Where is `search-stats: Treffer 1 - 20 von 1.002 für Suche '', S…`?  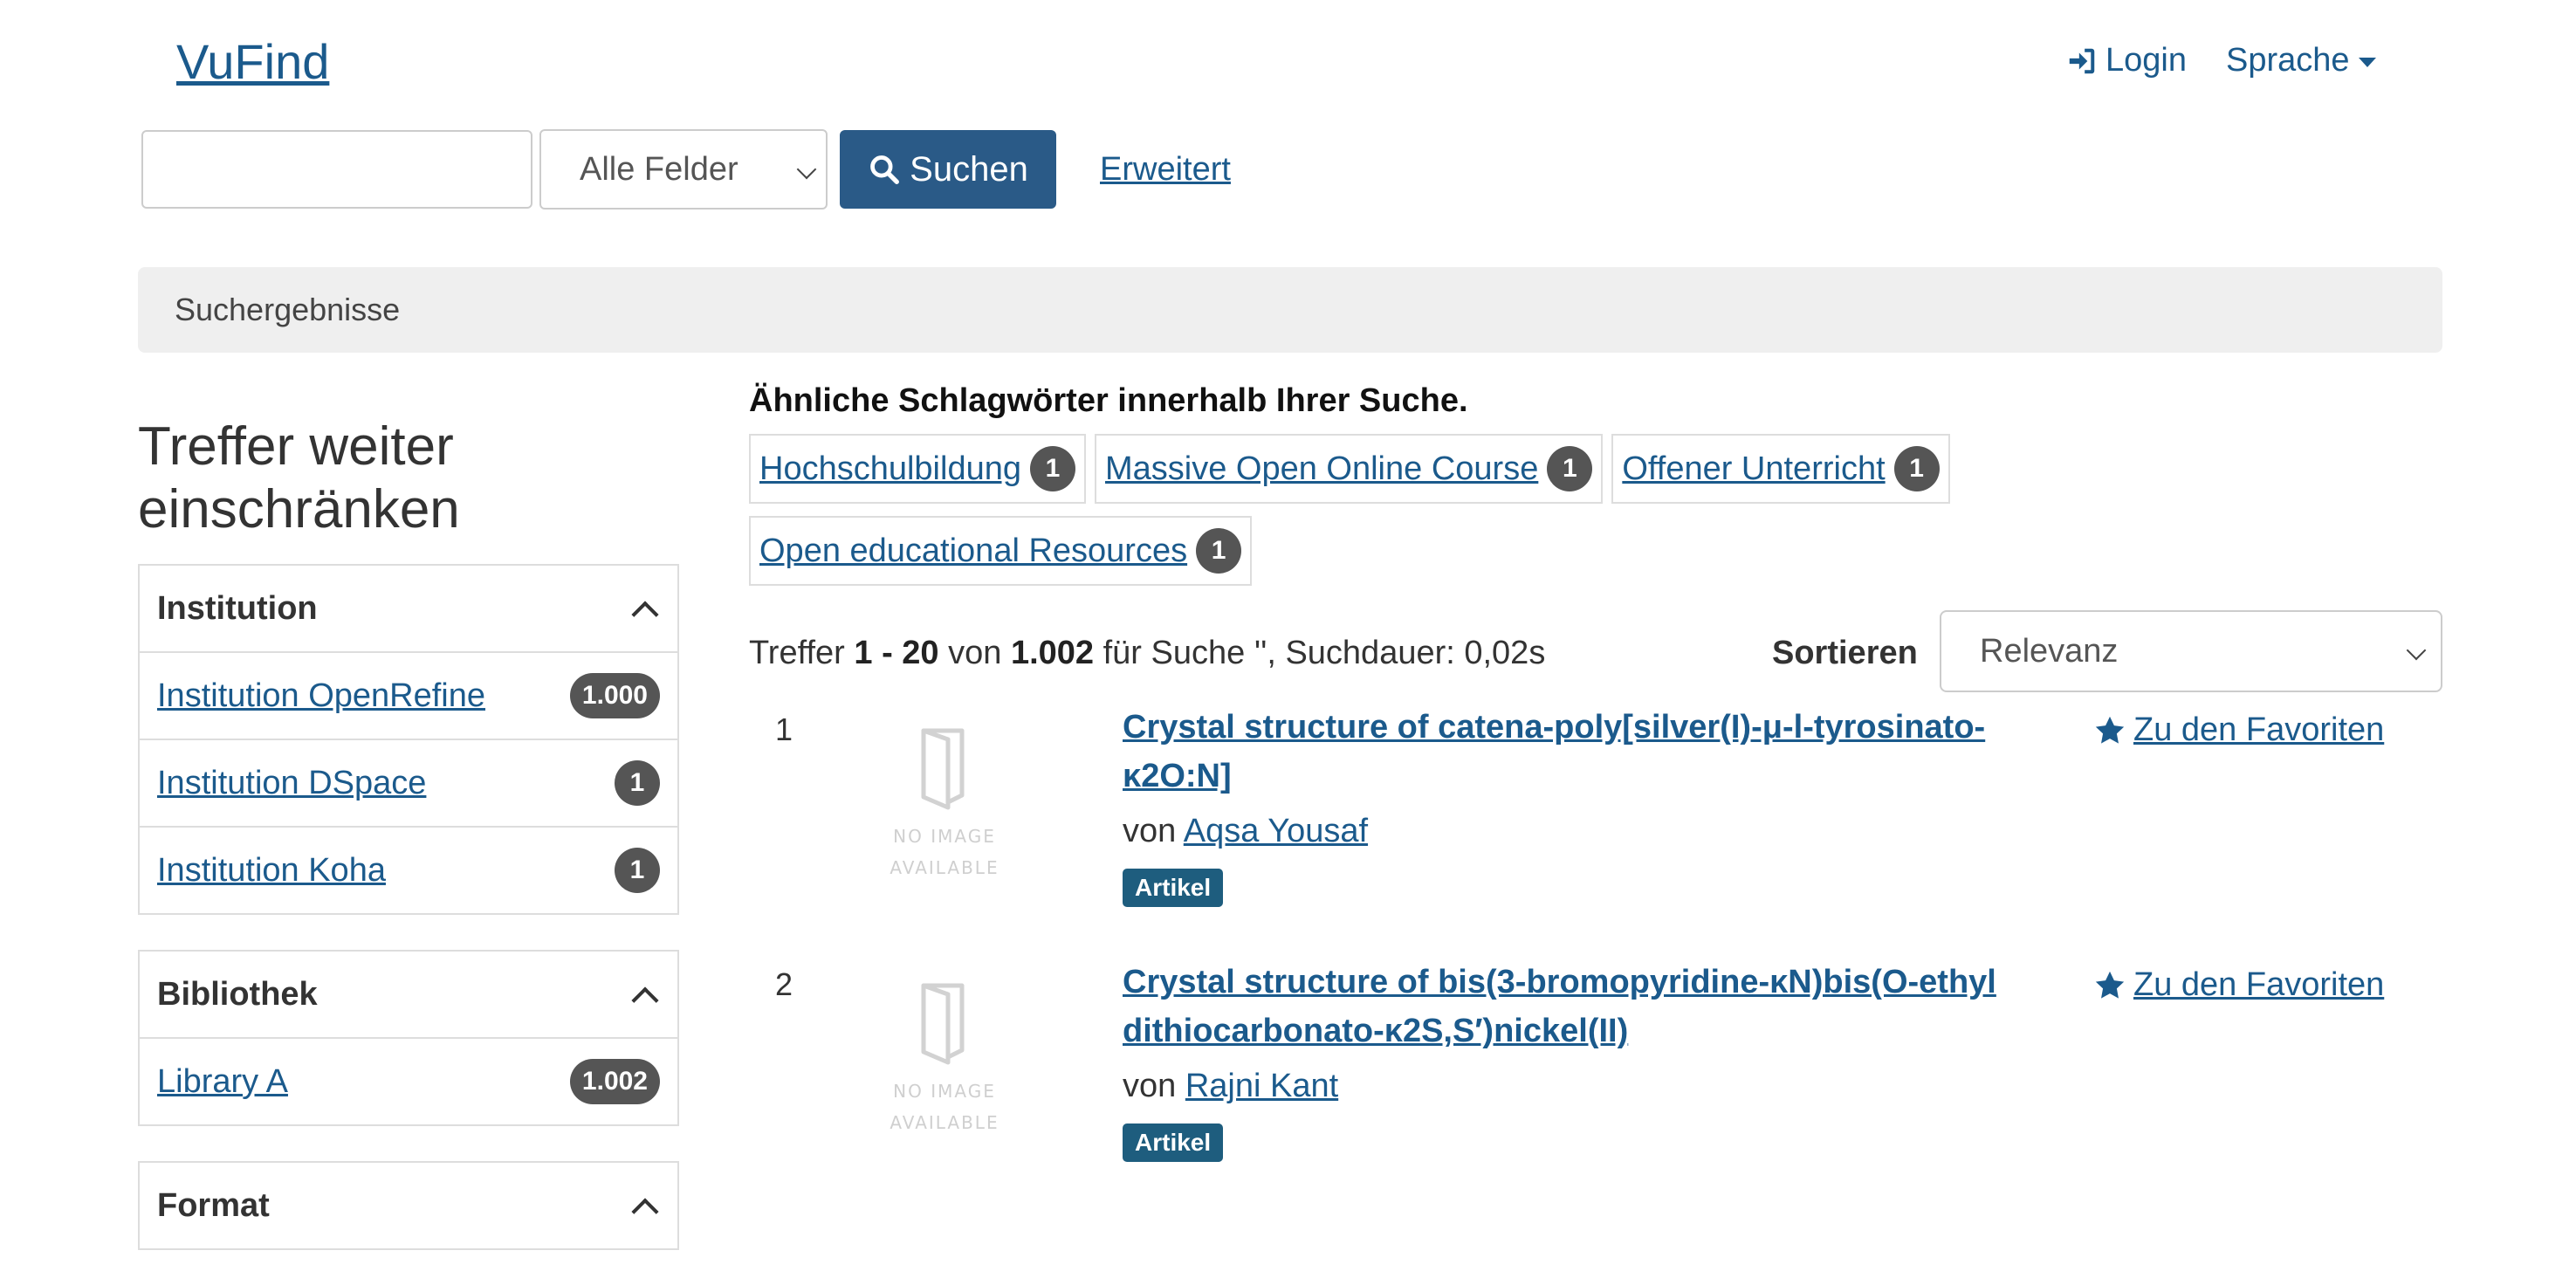
search-stats: Treffer 1 - 20 von 1.002 für Suche '', S… is located at coordinates (1147, 653).